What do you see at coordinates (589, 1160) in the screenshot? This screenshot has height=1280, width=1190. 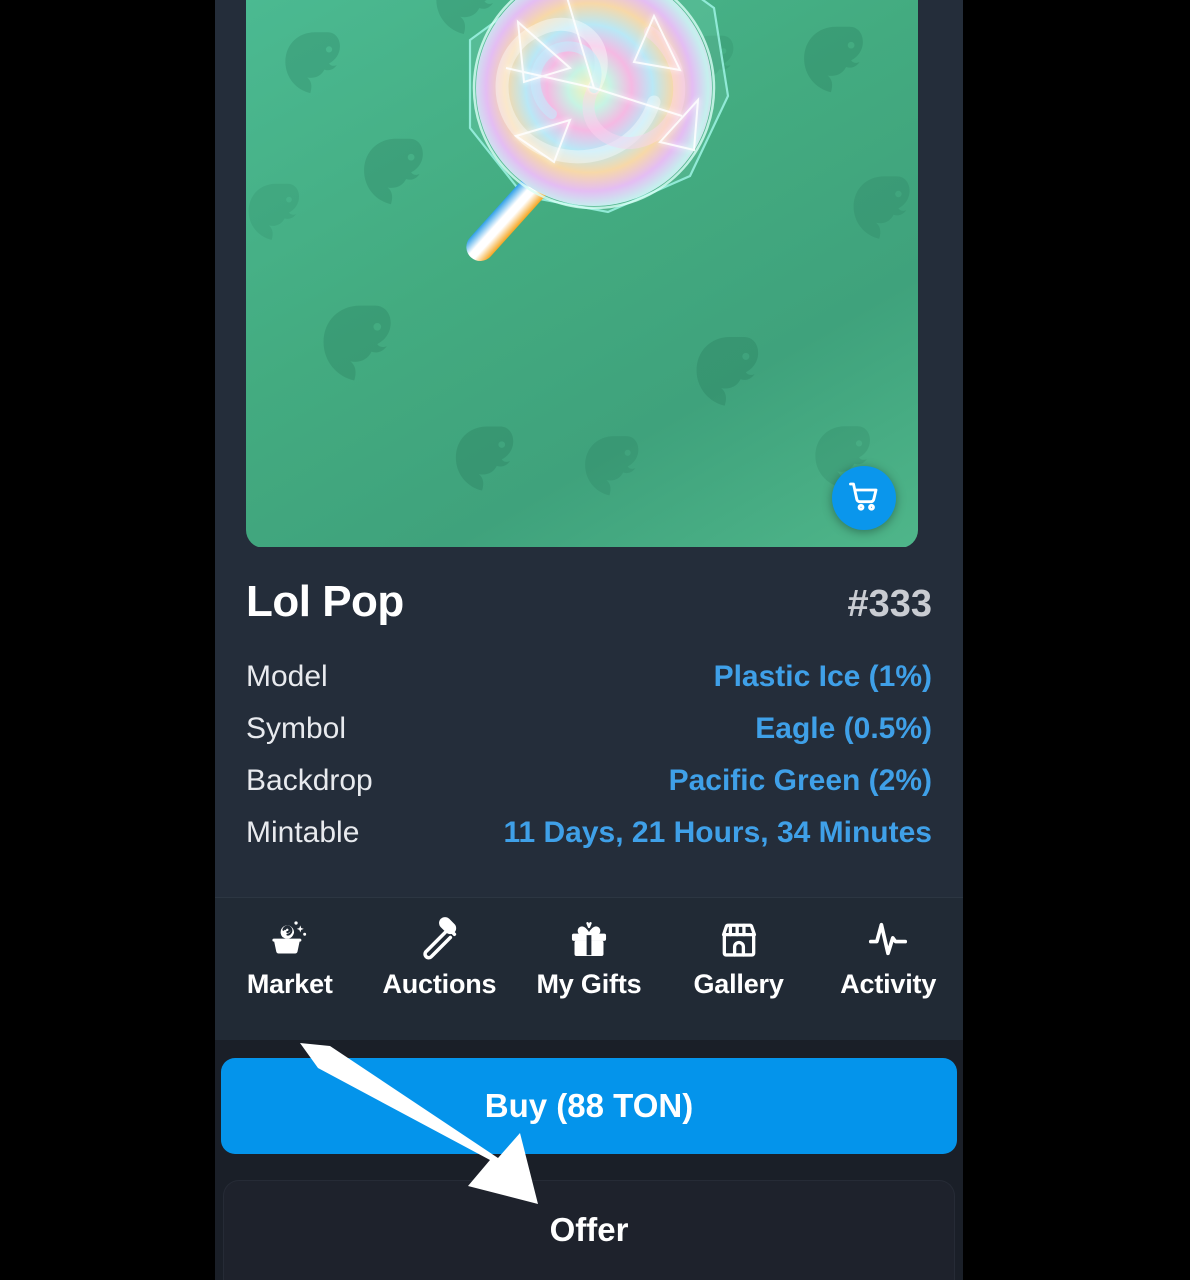 I see `action-button-area: Buy (88 TON) Offer` at bounding box center [589, 1160].